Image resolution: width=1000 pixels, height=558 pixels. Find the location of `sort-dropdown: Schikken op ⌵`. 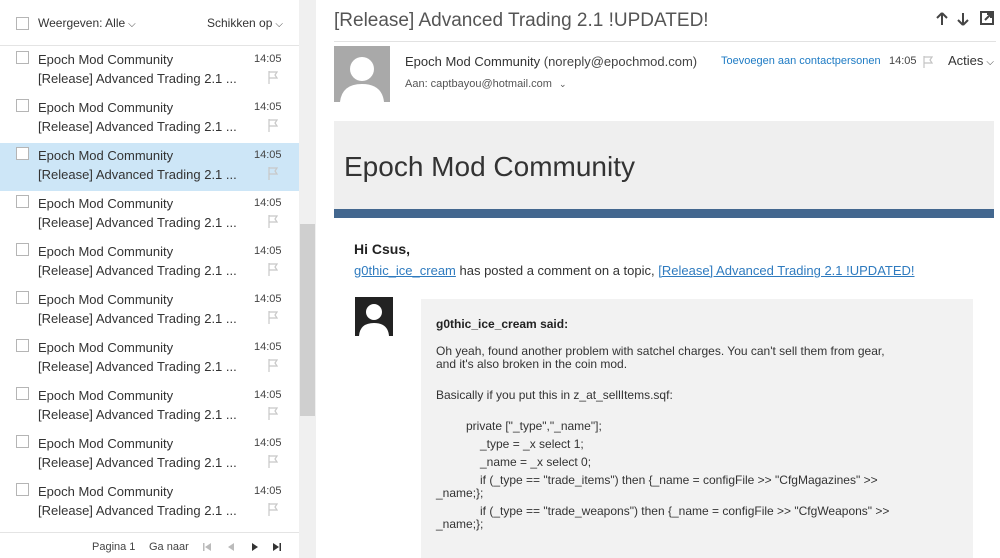

sort-dropdown: Schikken op ⌵ is located at coordinates (245, 23).